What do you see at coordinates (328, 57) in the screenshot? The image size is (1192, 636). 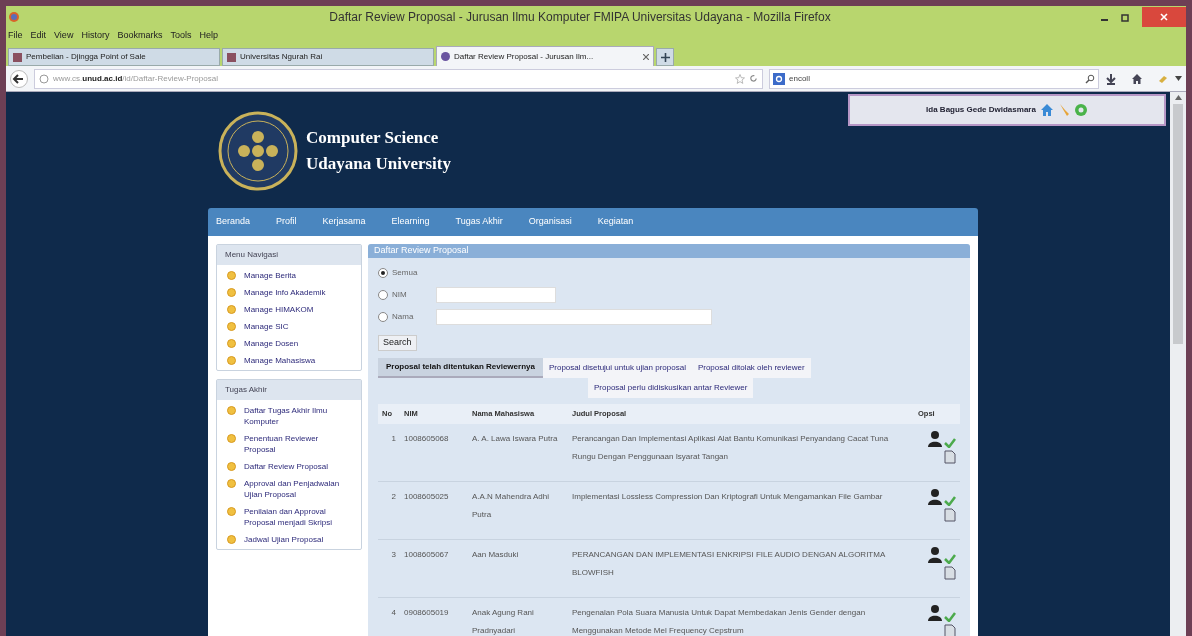 I see `browser-tab: Universitas Ngurah Rai` at bounding box center [328, 57].